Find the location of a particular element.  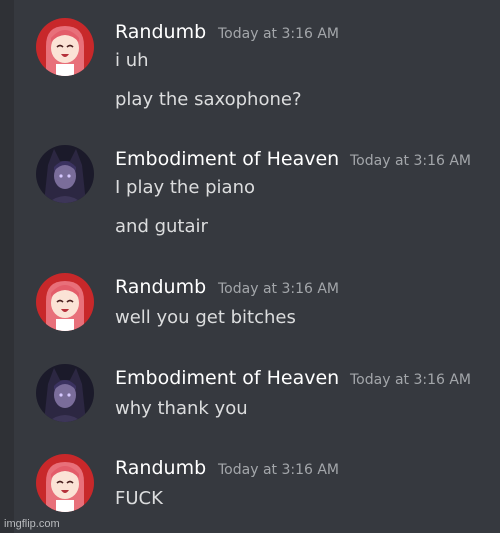

message-text: why thank you is located at coordinates (181, 408).